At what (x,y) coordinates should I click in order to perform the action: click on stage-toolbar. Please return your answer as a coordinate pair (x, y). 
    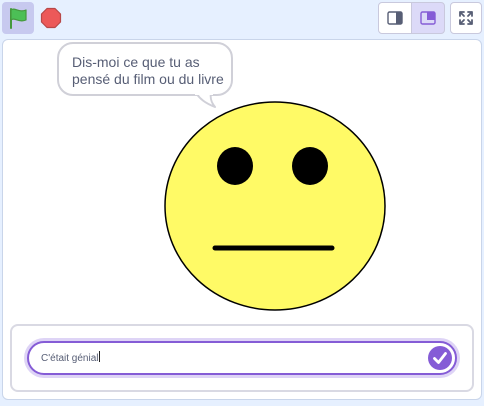
    Looking at the image, I should click on (242, 19).